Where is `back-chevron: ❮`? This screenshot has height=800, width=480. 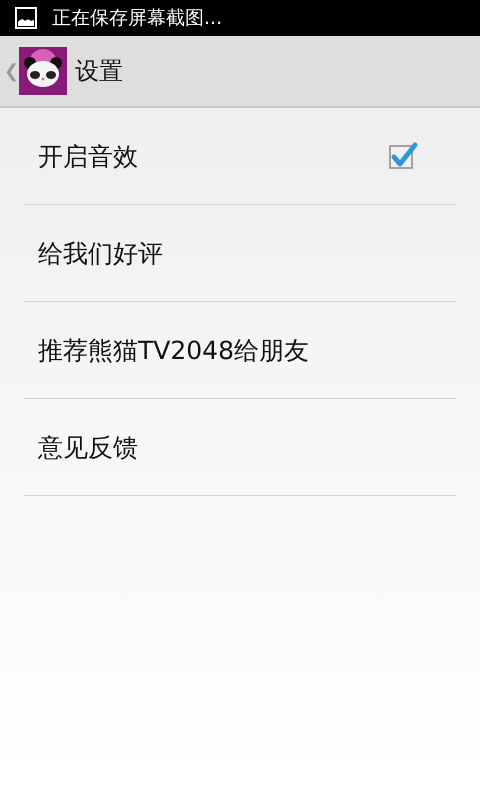 back-chevron: ❮ is located at coordinates (11, 71).